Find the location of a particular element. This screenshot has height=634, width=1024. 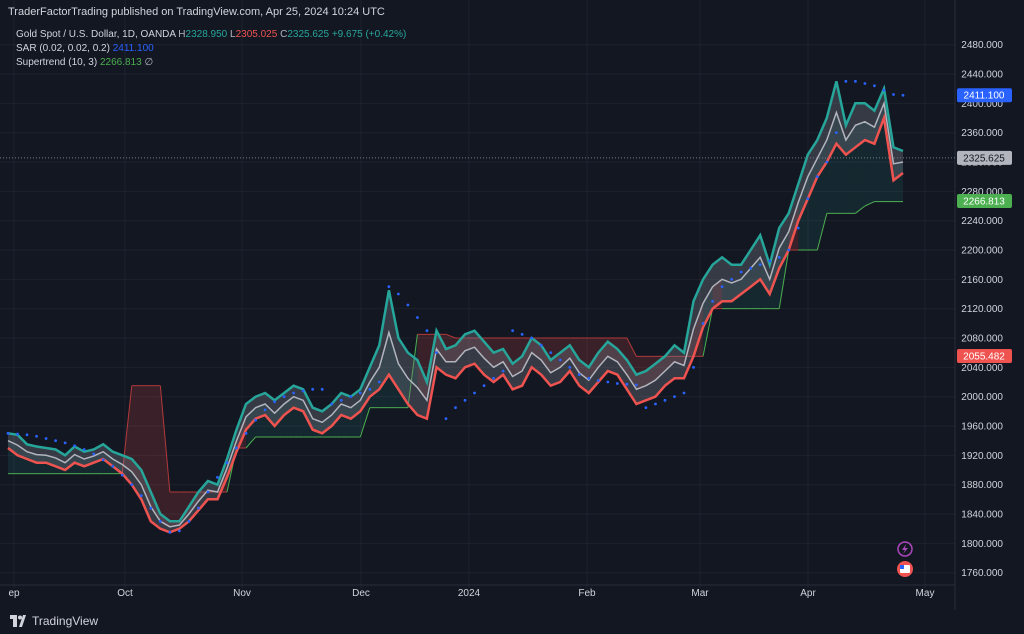

legend-supertrend-row: Supertrend (10, 3) 2266.813 ∅ is located at coordinates (211, 63).